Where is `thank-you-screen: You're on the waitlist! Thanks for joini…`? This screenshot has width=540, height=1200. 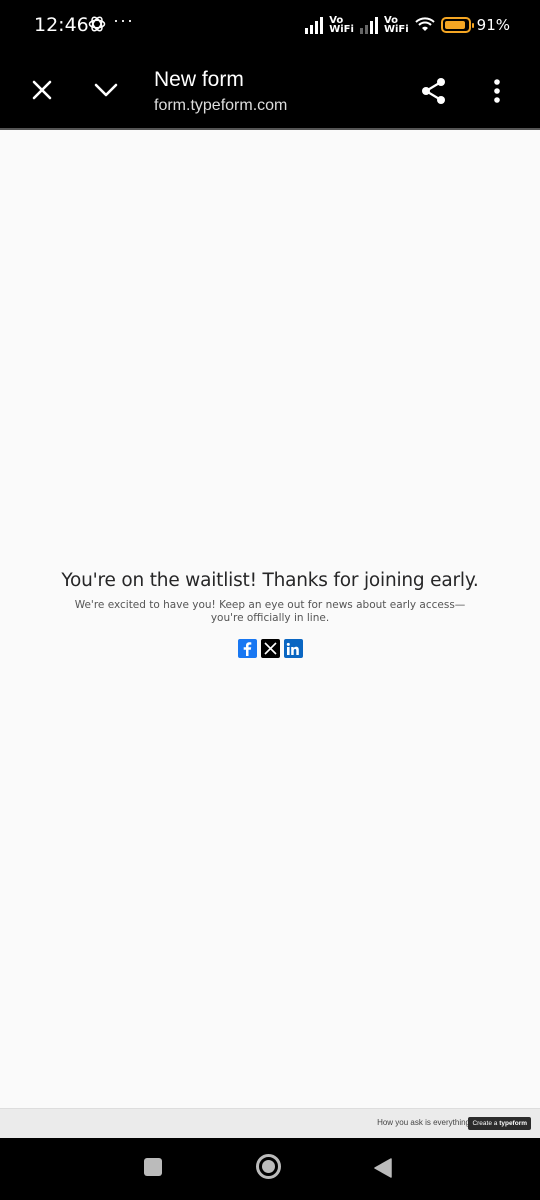 thank-you-screen: You're on the waitlist! Thanks for joini… is located at coordinates (270, 614).